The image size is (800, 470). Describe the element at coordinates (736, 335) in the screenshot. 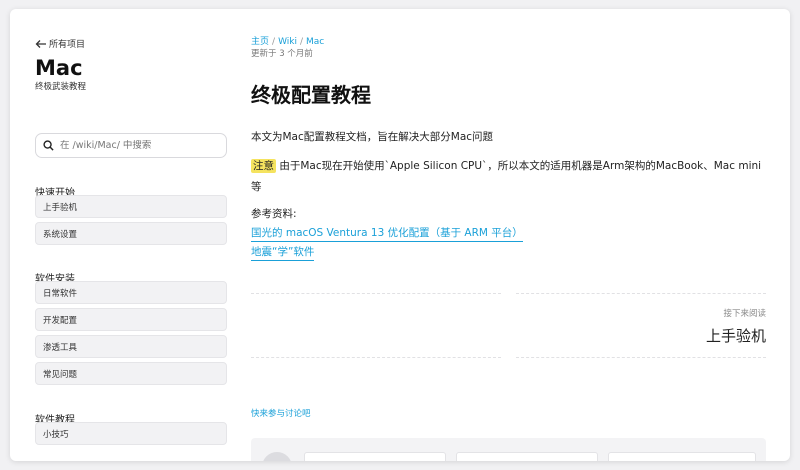

I see `next-page-link: 上手验机` at that location.